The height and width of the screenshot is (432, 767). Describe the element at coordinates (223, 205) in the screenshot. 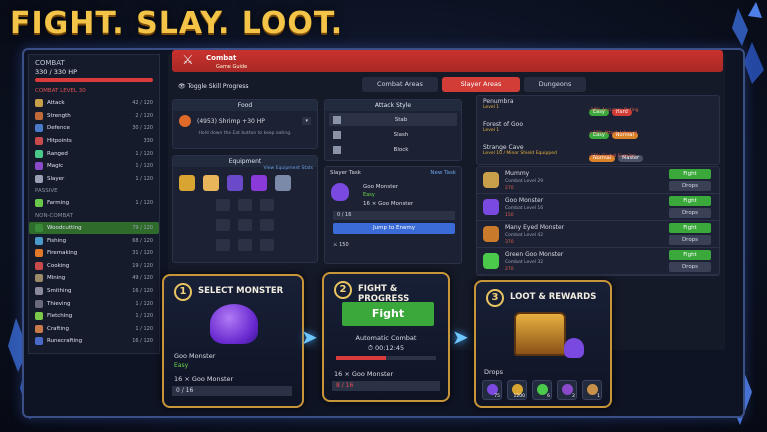

I see `helmet-slot-icon` at that location.